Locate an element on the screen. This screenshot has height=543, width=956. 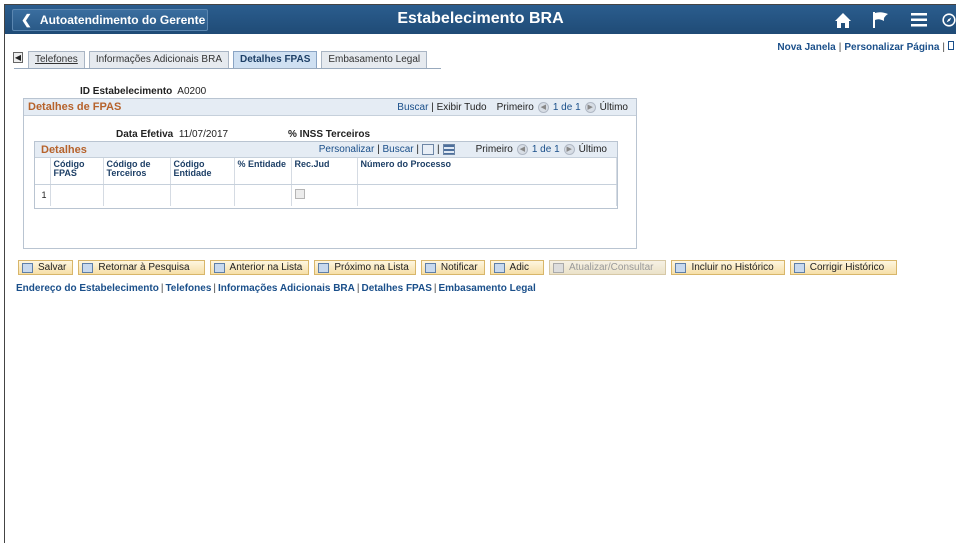
save-button-label: Salvar is located at coordinates (52, 267).